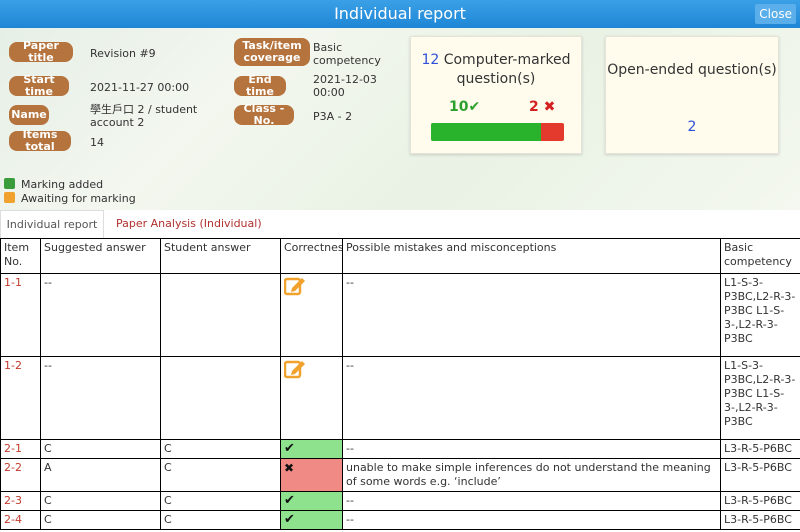 The height and width of the screenshot is (532, 800). I want to click on paper-title-label: Paper title, so click(41, 51).